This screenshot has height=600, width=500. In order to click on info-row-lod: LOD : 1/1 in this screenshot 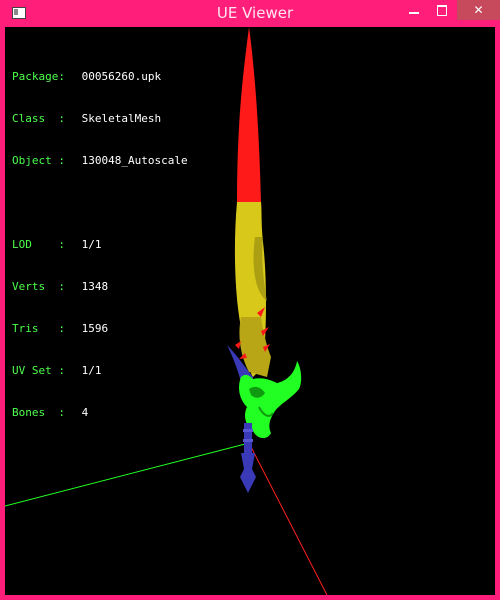, I will do `click(100, 245)`.